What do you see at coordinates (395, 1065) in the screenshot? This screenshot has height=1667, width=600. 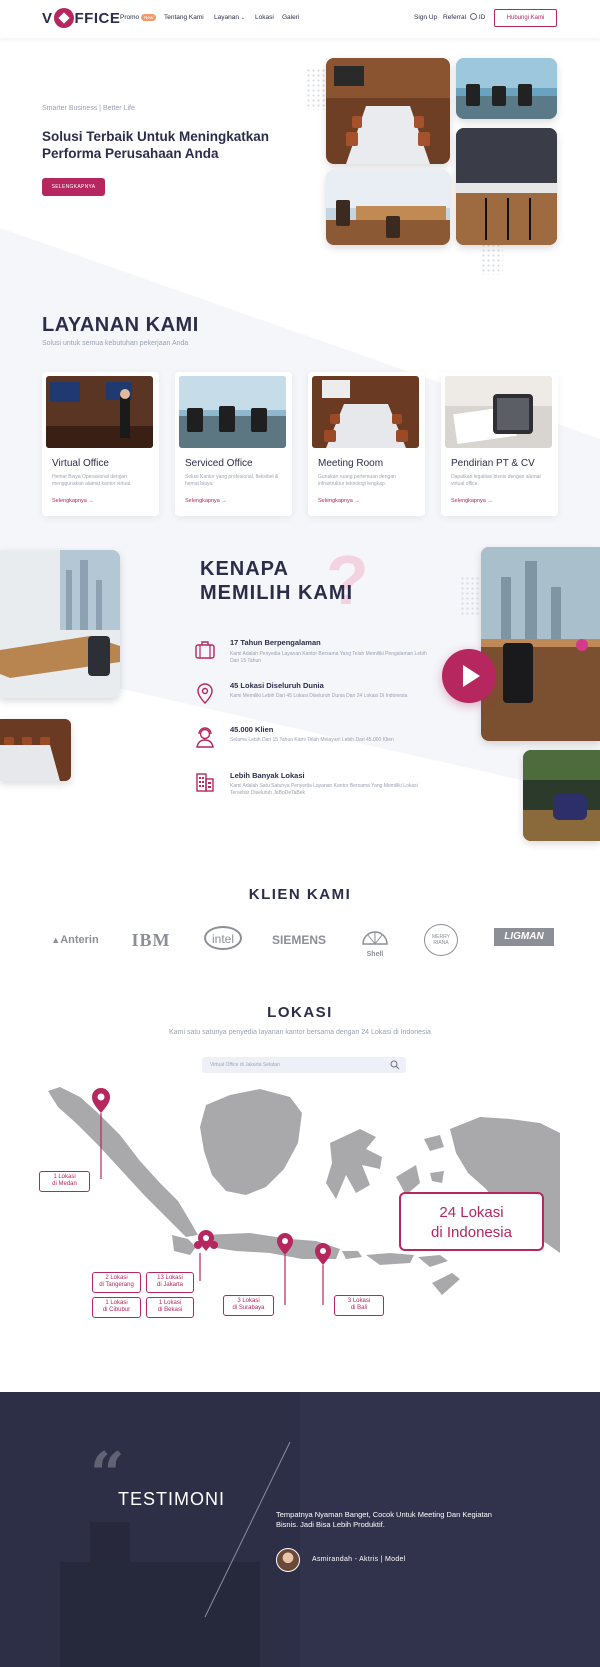 I see `search-icon` at bounding box center [395, 1065].